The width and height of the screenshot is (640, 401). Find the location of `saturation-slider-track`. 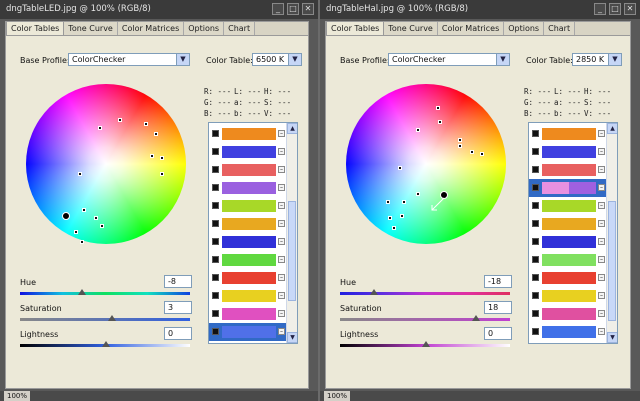

saturation-slider-track is located at coordinates (425, 319).